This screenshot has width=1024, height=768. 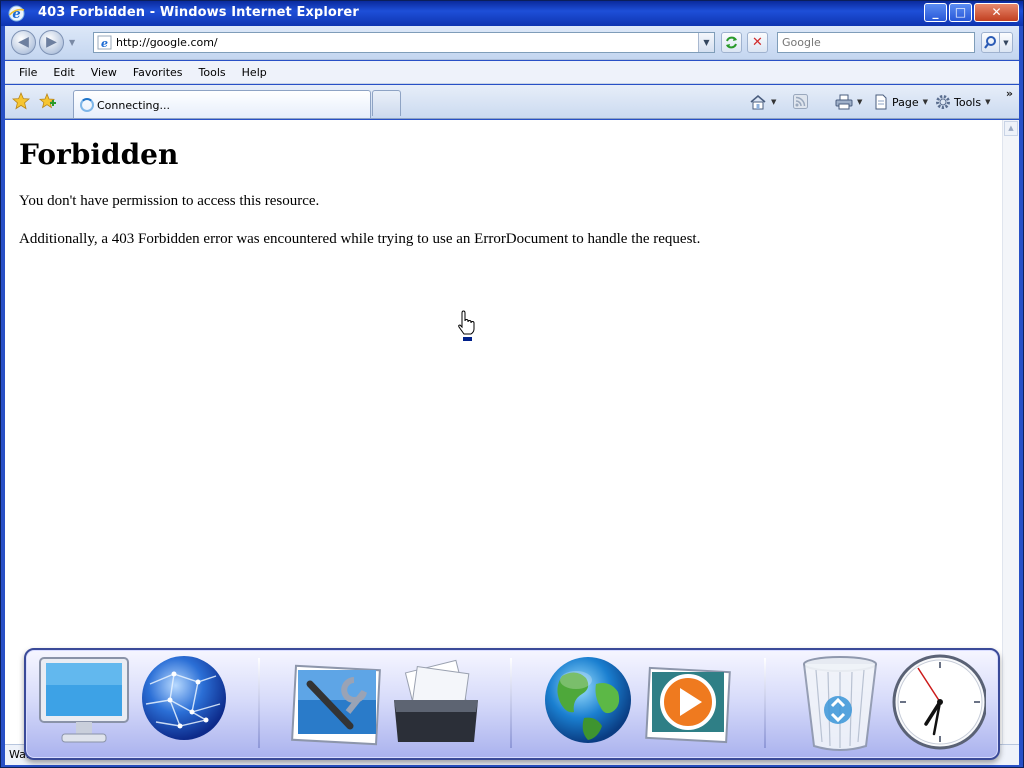 I want to click on page-heading: Forbidden, so click(x=99, y=154).